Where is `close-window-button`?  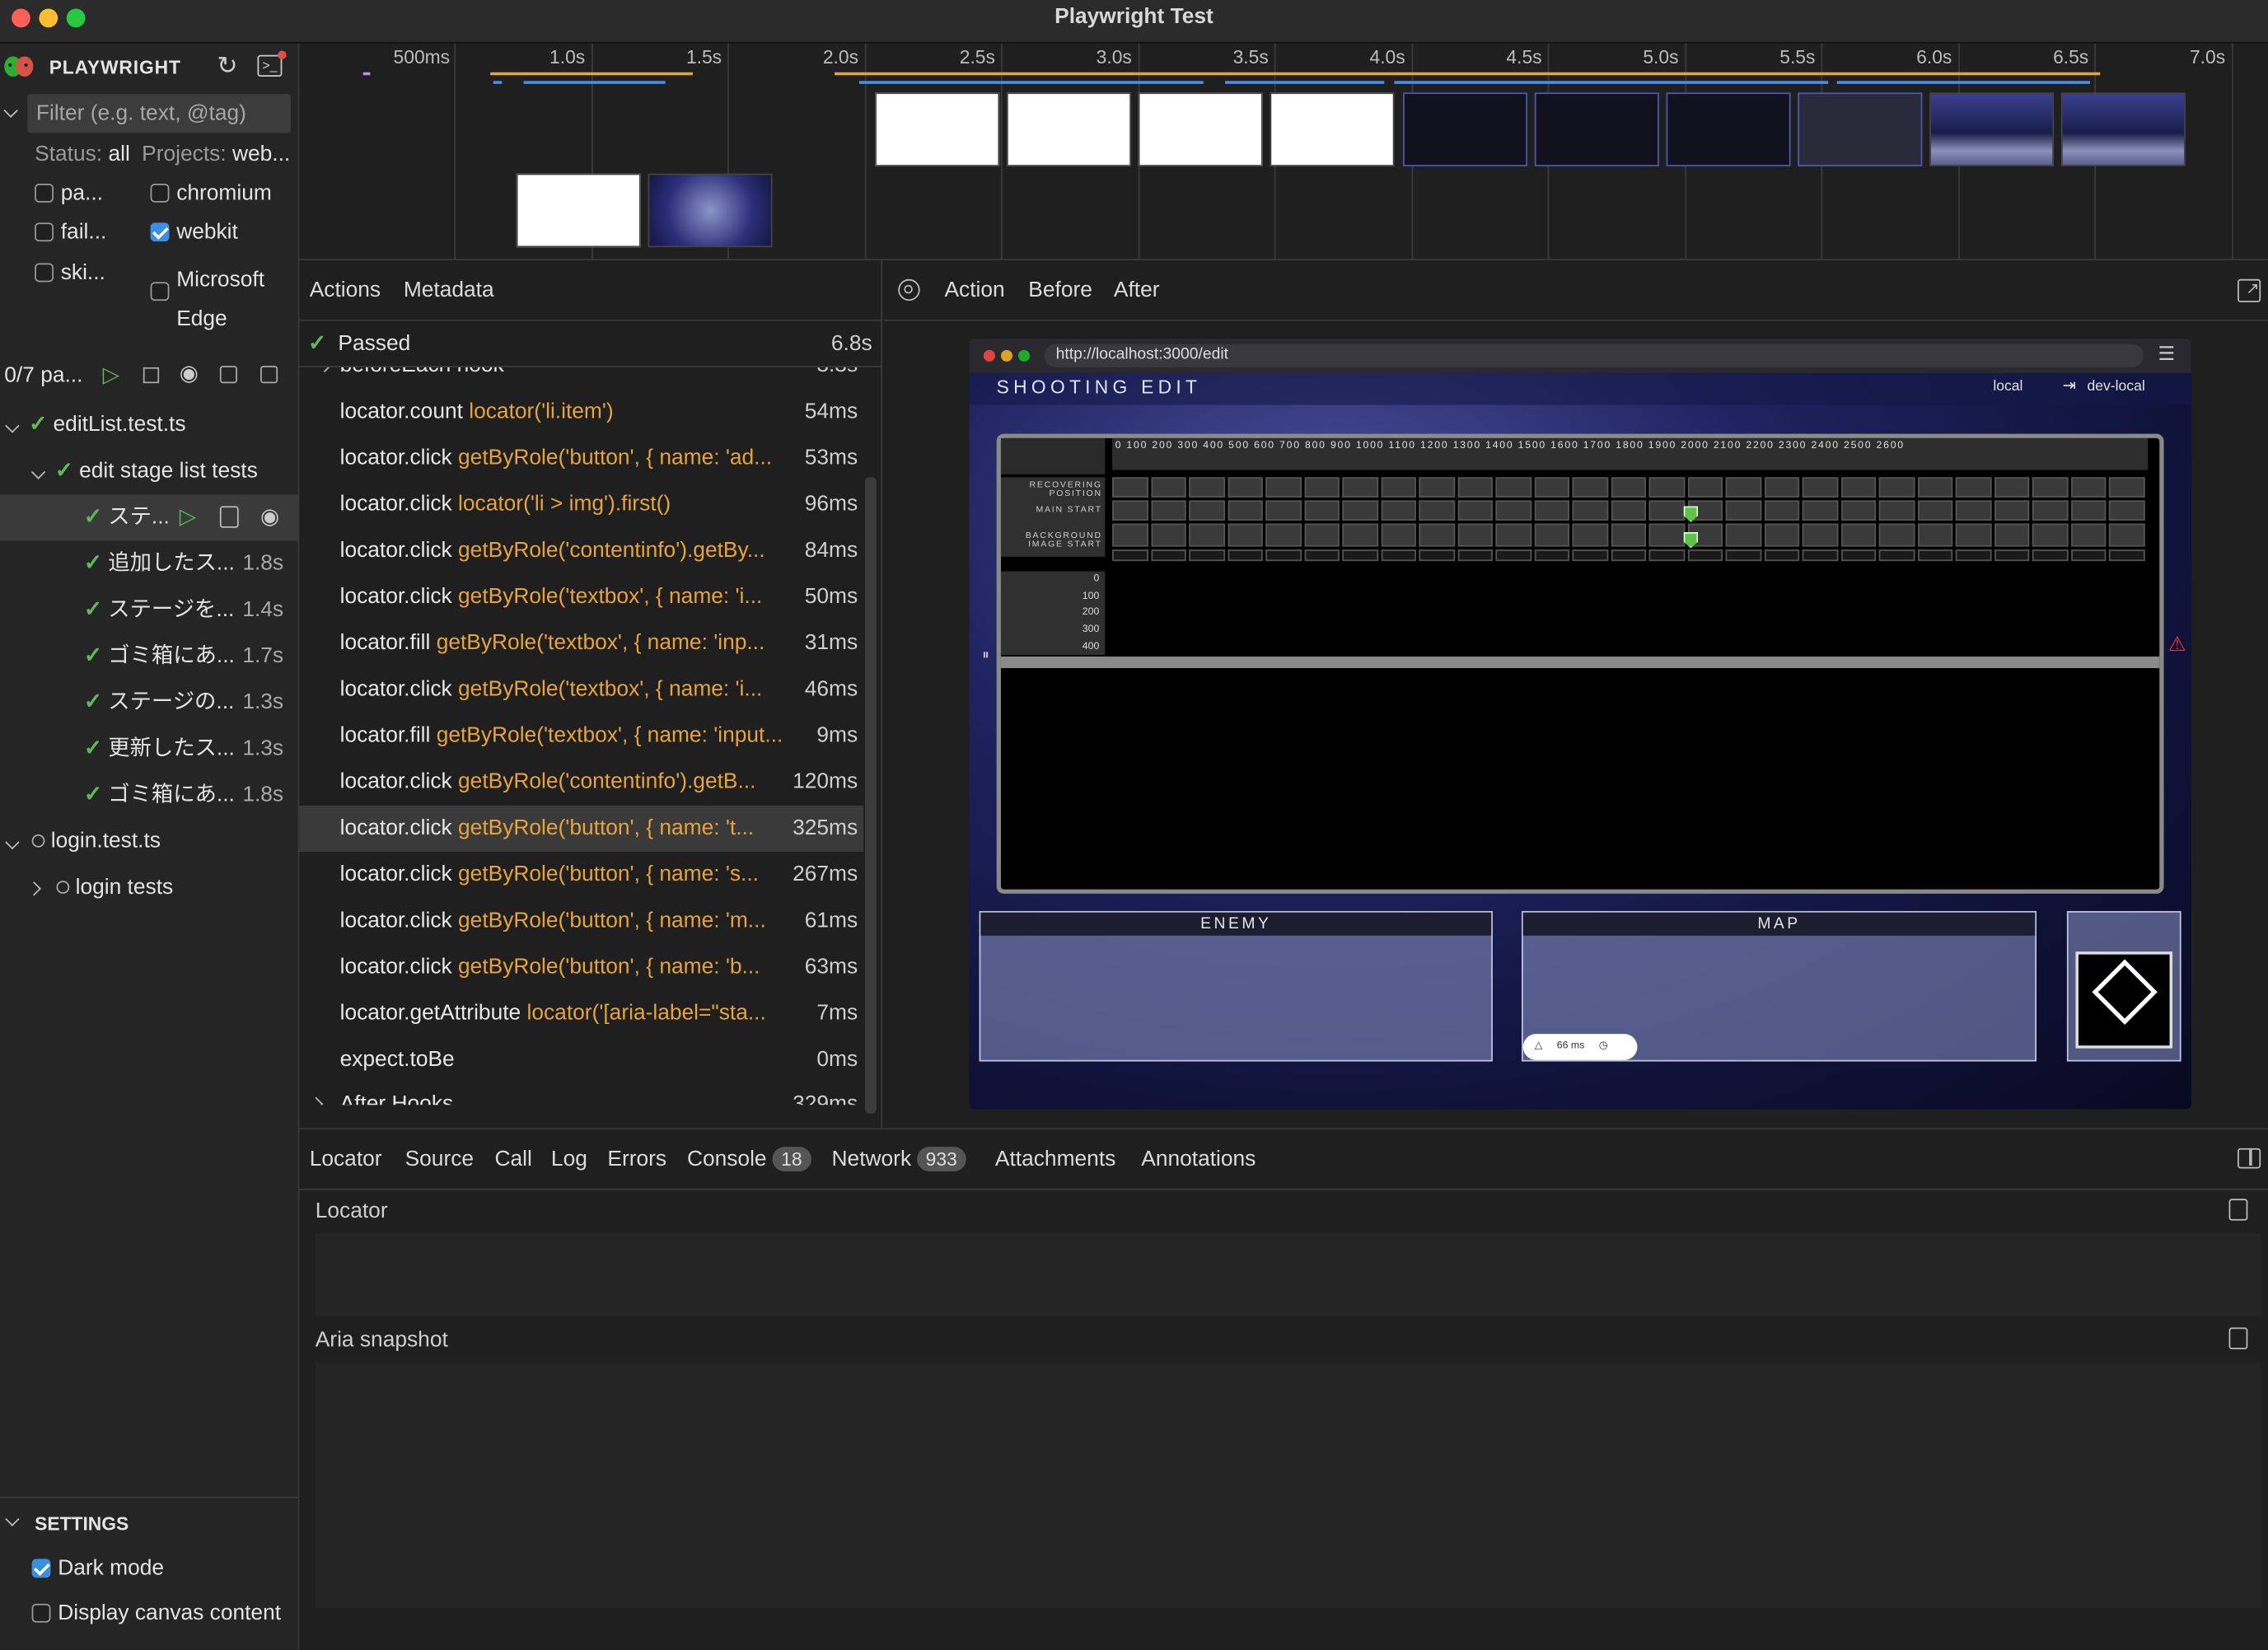 close-window-button is located at coordinates (21, 18).